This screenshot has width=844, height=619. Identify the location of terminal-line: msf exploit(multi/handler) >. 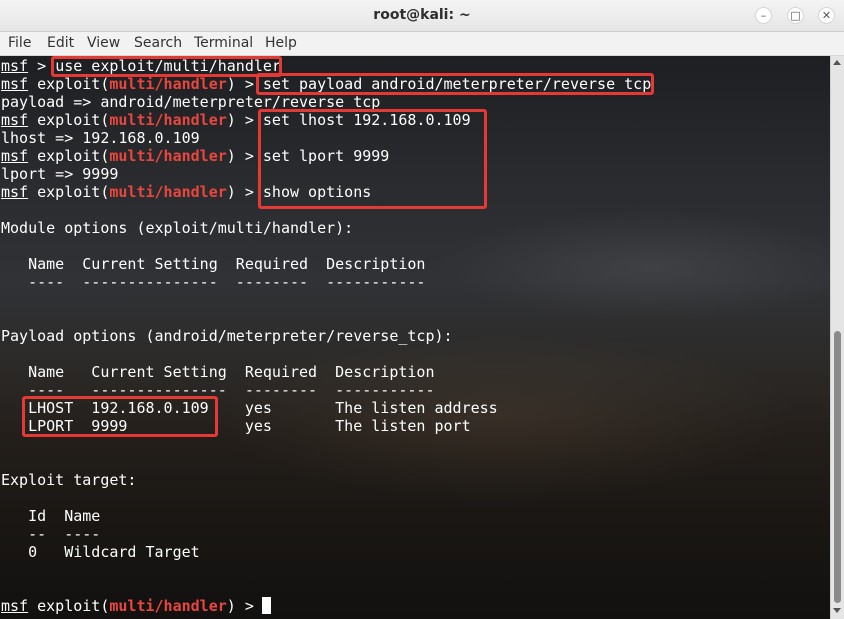
(132, 606).